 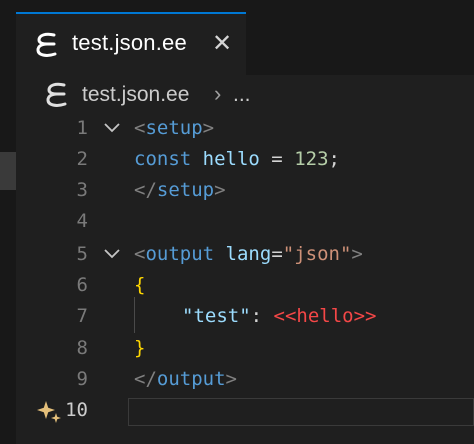 I want to click on activity-bar, so click(x=8, y=222).